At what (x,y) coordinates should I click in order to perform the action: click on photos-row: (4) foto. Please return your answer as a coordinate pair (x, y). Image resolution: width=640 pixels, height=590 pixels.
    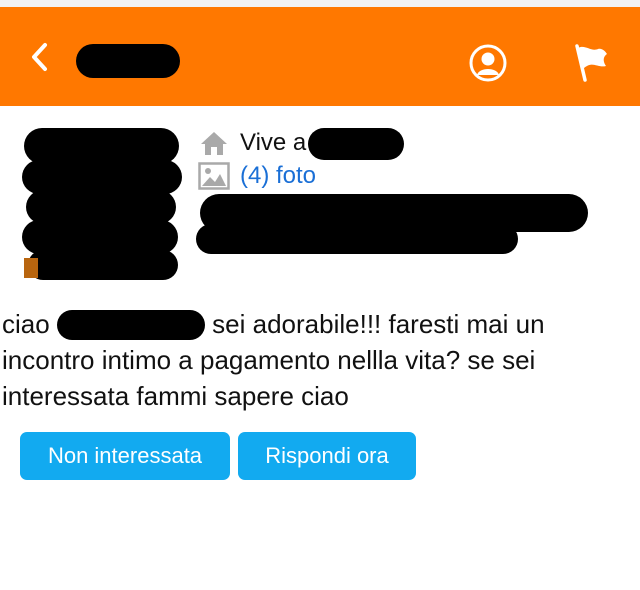
    Looking at the image, I should click on (257, 176).